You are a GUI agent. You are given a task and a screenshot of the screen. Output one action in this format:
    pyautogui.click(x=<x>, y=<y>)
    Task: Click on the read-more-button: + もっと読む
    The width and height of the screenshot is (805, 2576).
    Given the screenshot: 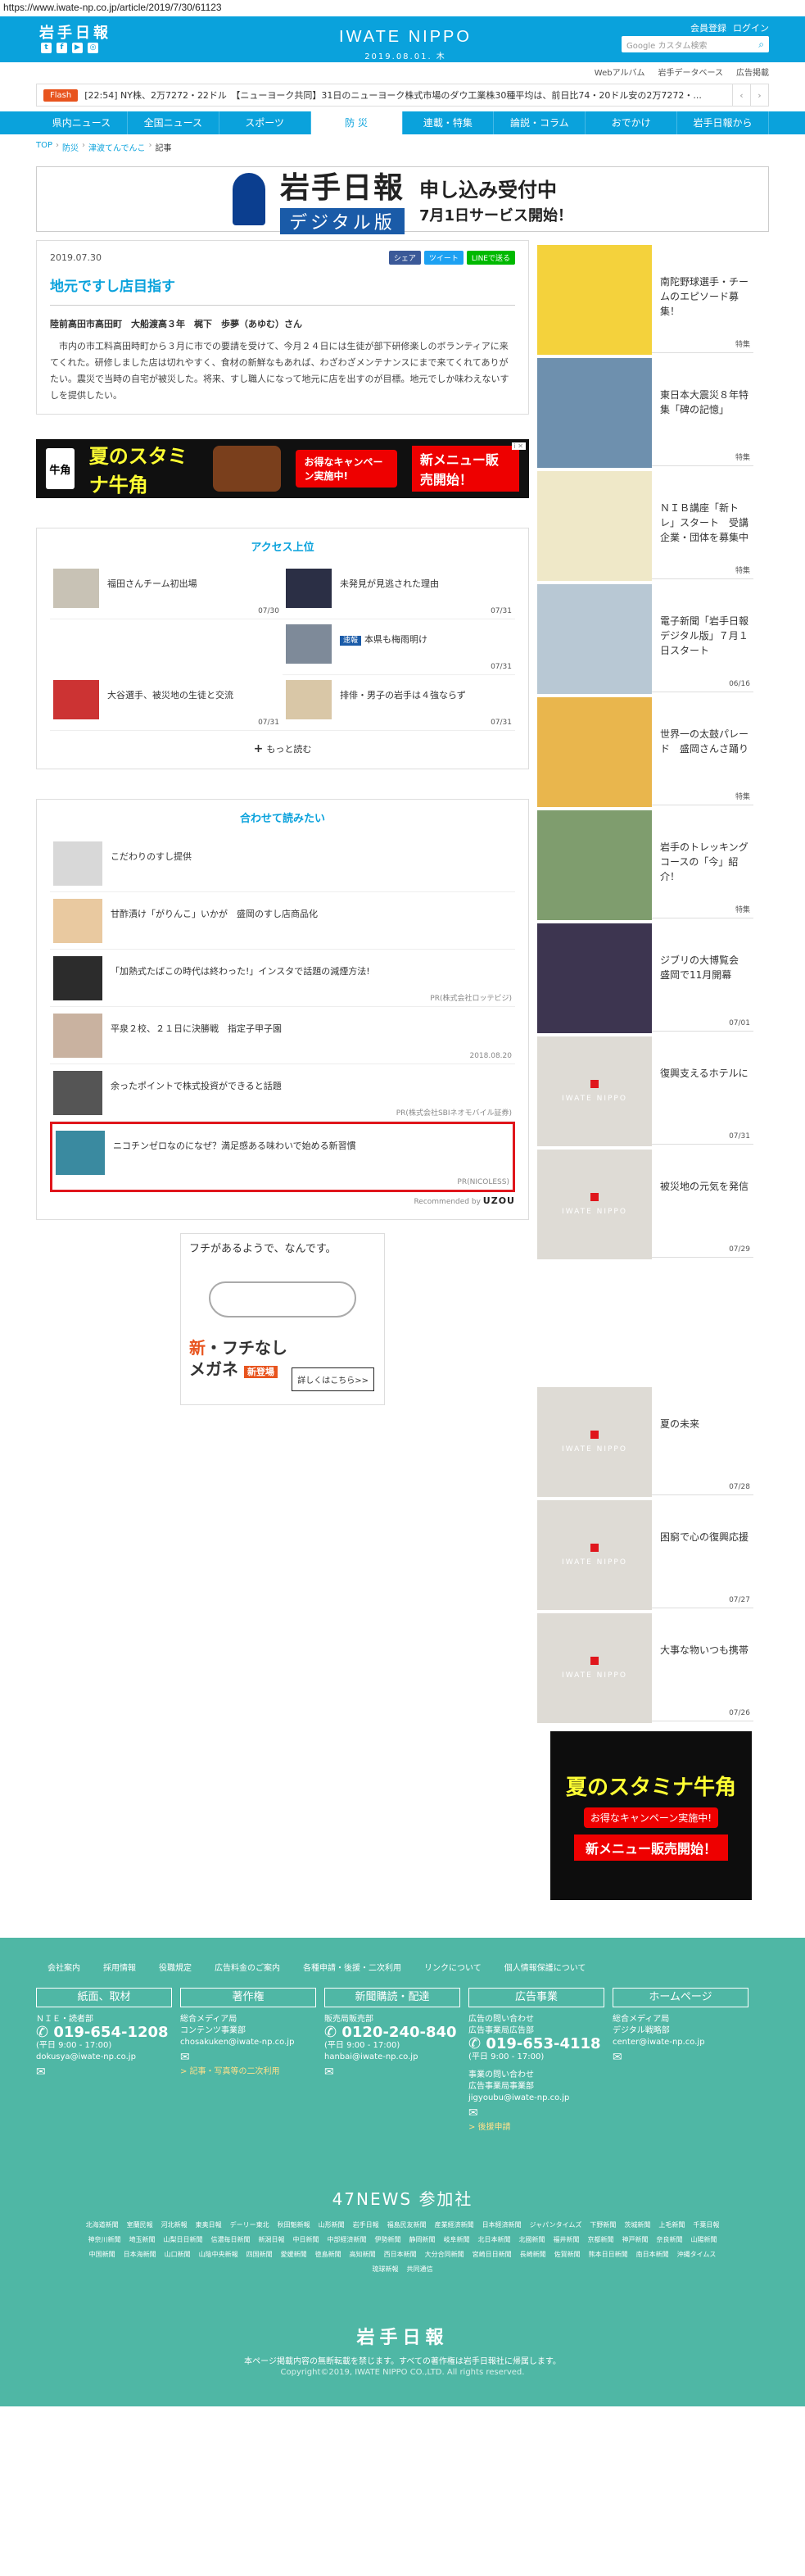 What is the action you would take?
    pyautogui.click(x=282, y=748)
    